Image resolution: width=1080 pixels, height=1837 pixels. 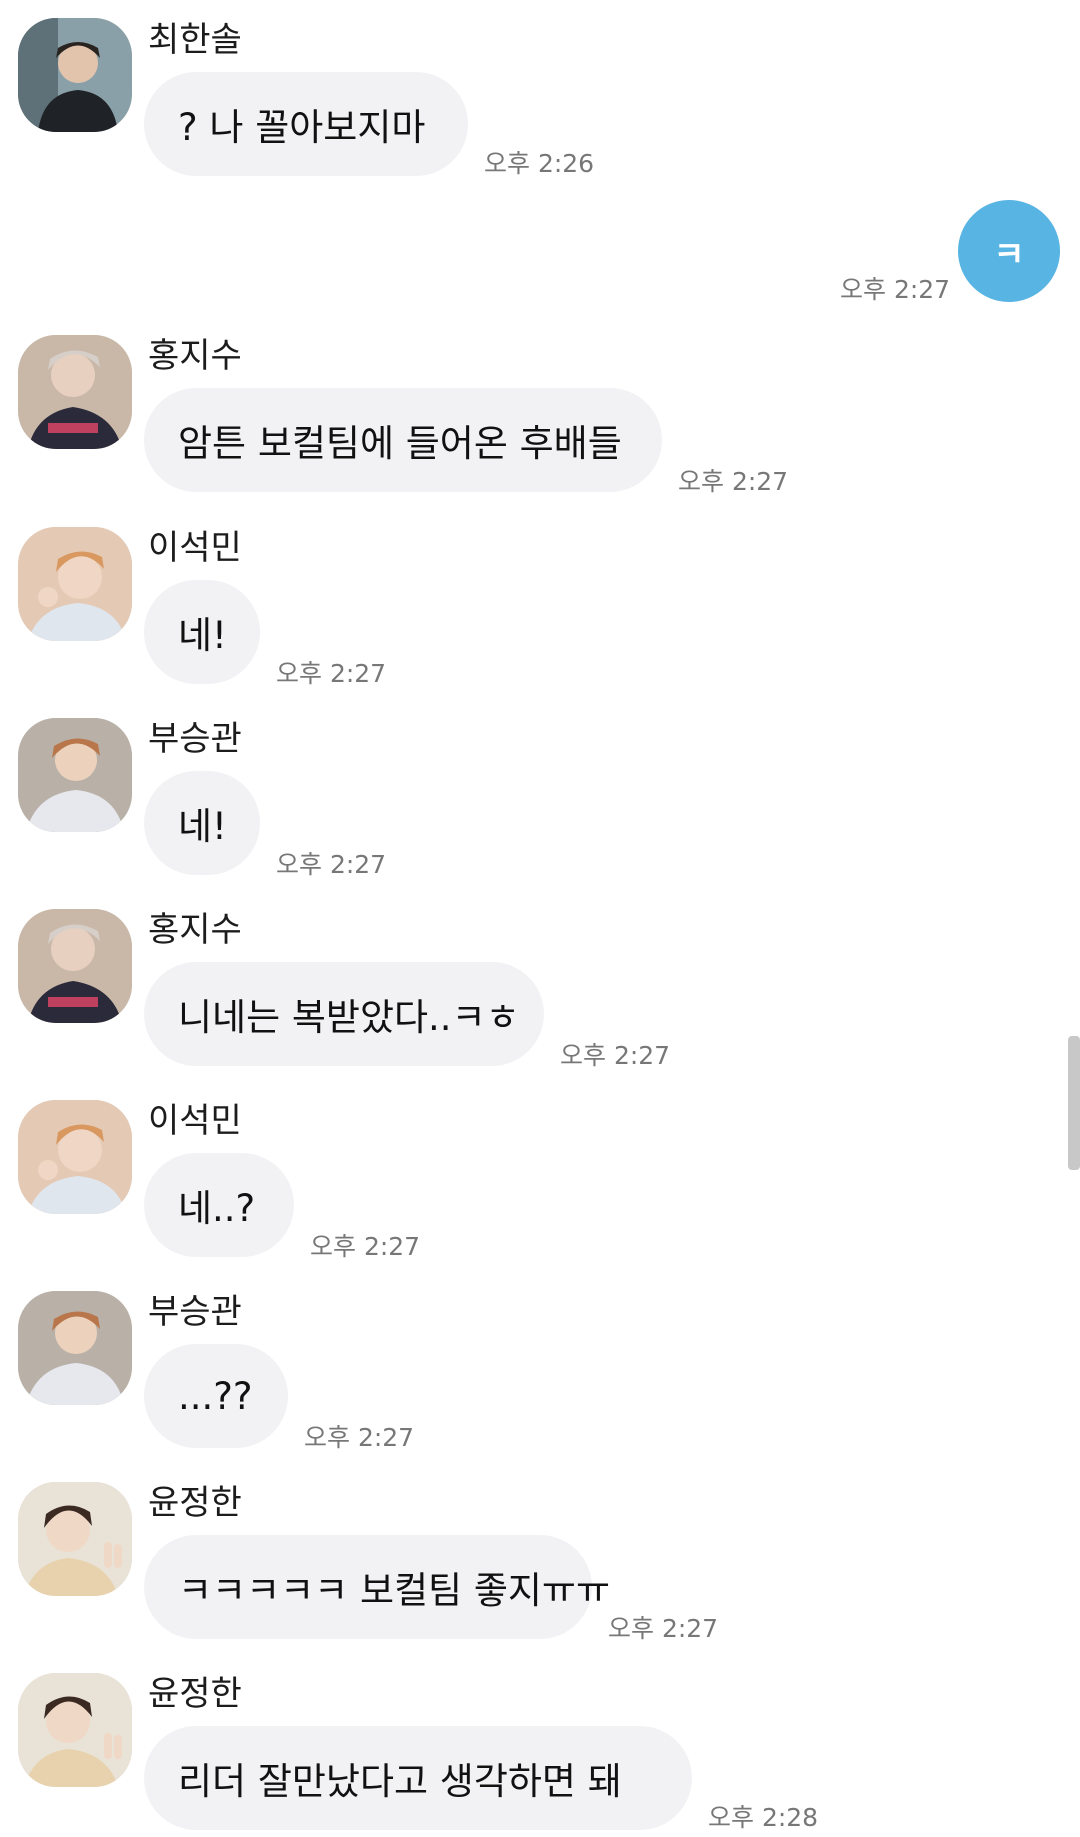 What do you see at coordinates (216, 1396) in the screenshot?
I see `message-bubble: ...??` at bounding box center [216, 1396].